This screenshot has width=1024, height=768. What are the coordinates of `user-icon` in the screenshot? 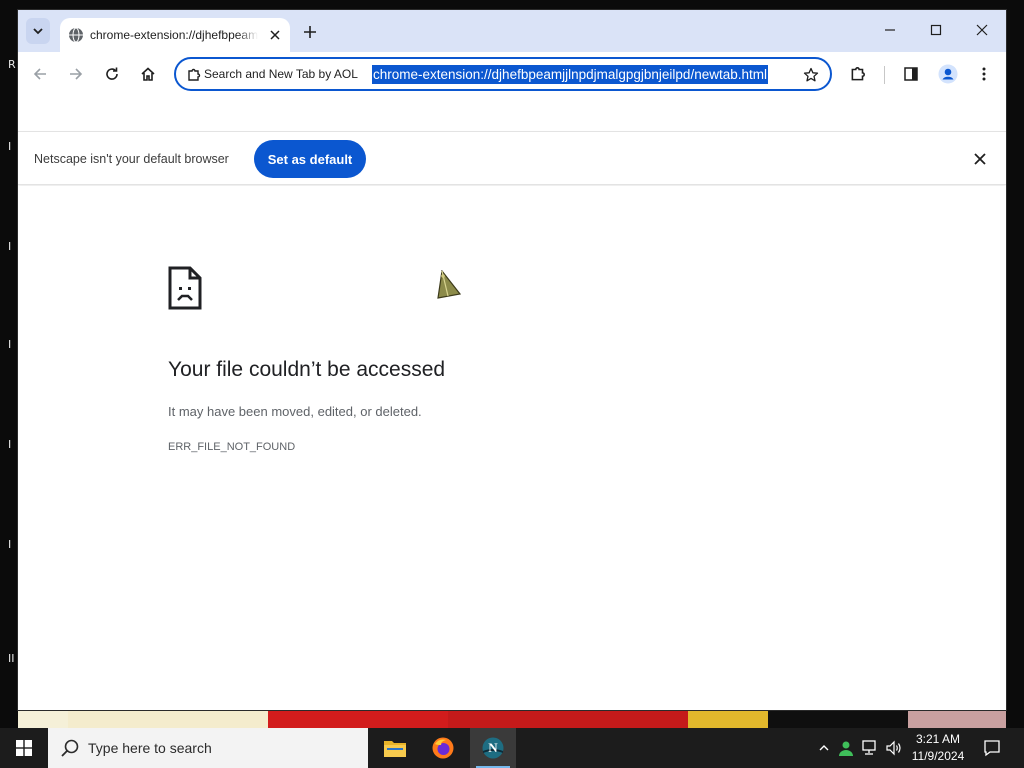 It's located at (846, 748).